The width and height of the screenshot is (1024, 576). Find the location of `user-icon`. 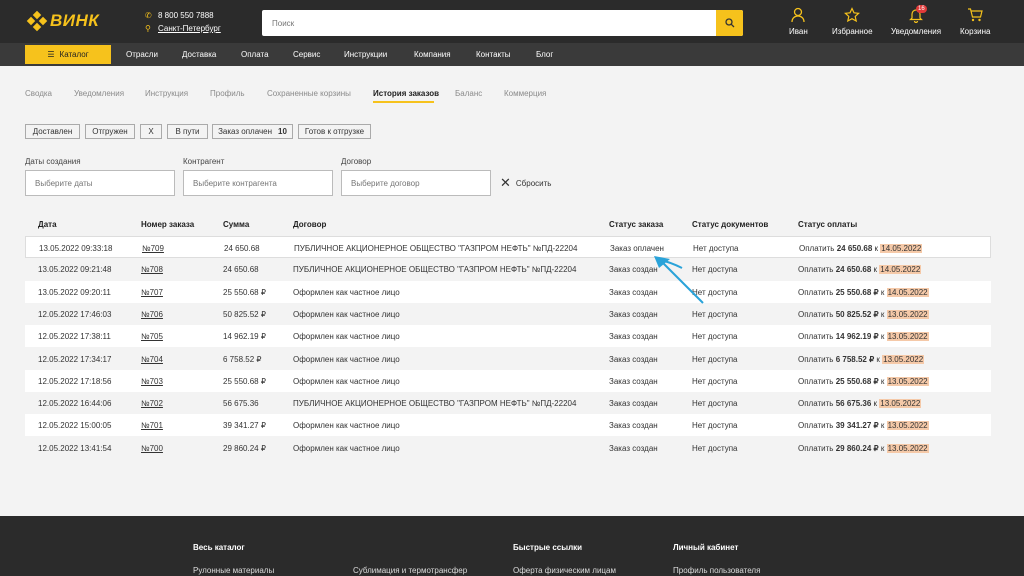

user-icon is located at coordinates (798, 15).